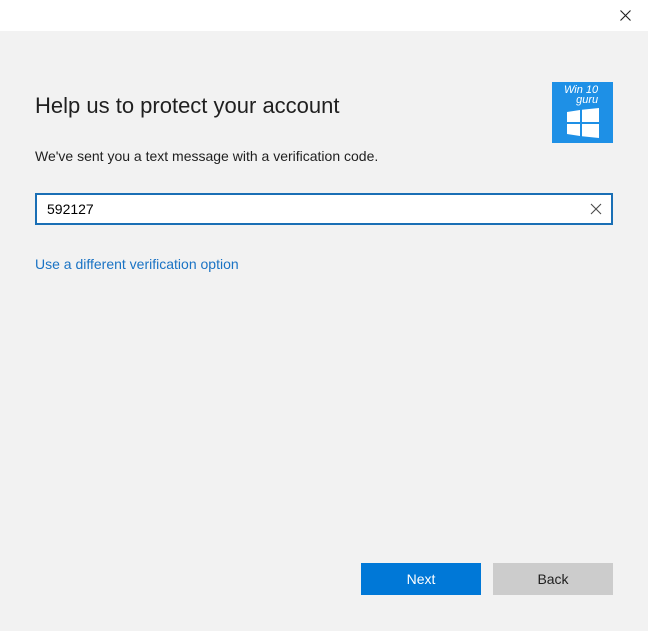 Image resolution: width=648 pixels, height=631 pixels. I want to click on different-verification-option-link: Use a different verification option, so click(137, 264).